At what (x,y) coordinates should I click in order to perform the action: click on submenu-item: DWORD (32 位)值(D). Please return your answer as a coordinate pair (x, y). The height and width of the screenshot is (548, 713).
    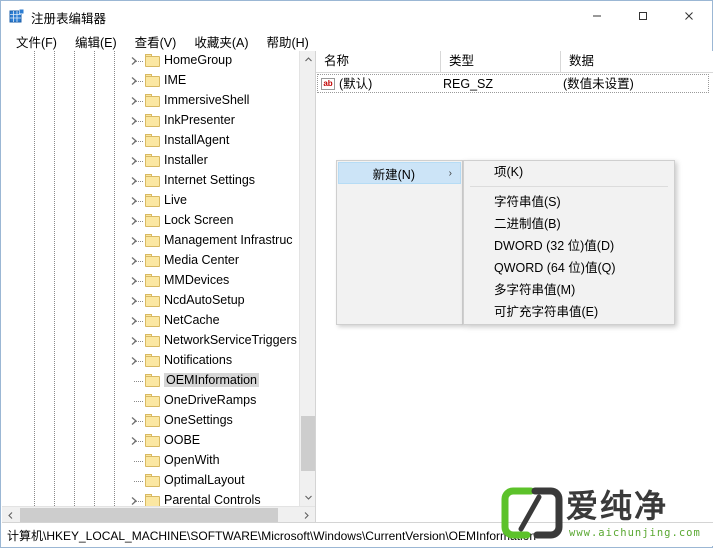
    Looking at the image, I should click on (569, 246).